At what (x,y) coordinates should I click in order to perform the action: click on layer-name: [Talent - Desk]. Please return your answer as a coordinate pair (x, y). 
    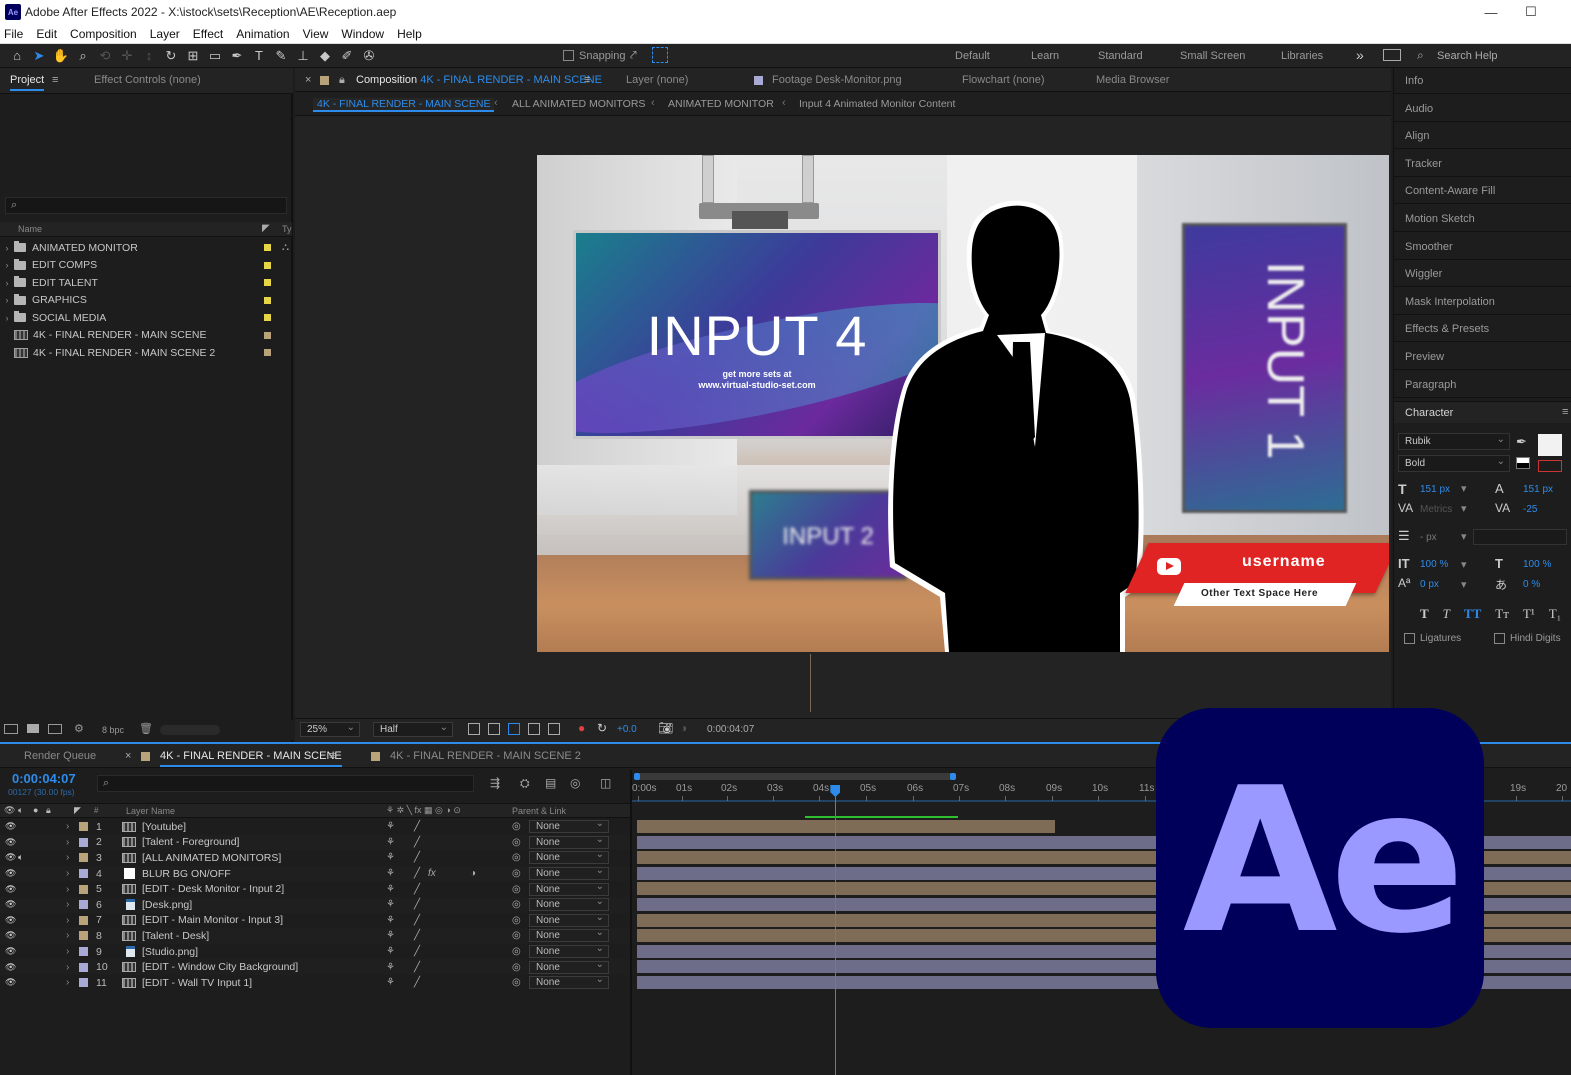
    Looking at the image, I should click on (175, 936).